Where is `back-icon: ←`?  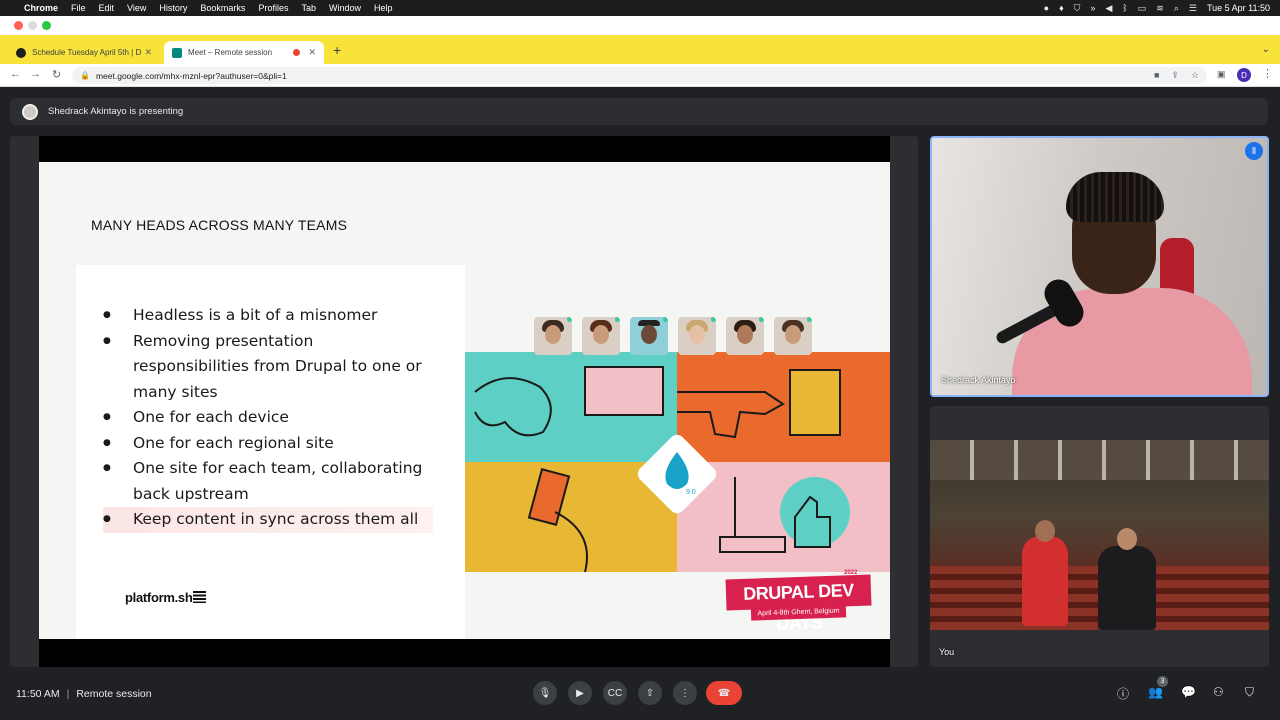
back-icon: ← is located at coordinates (15, 74).